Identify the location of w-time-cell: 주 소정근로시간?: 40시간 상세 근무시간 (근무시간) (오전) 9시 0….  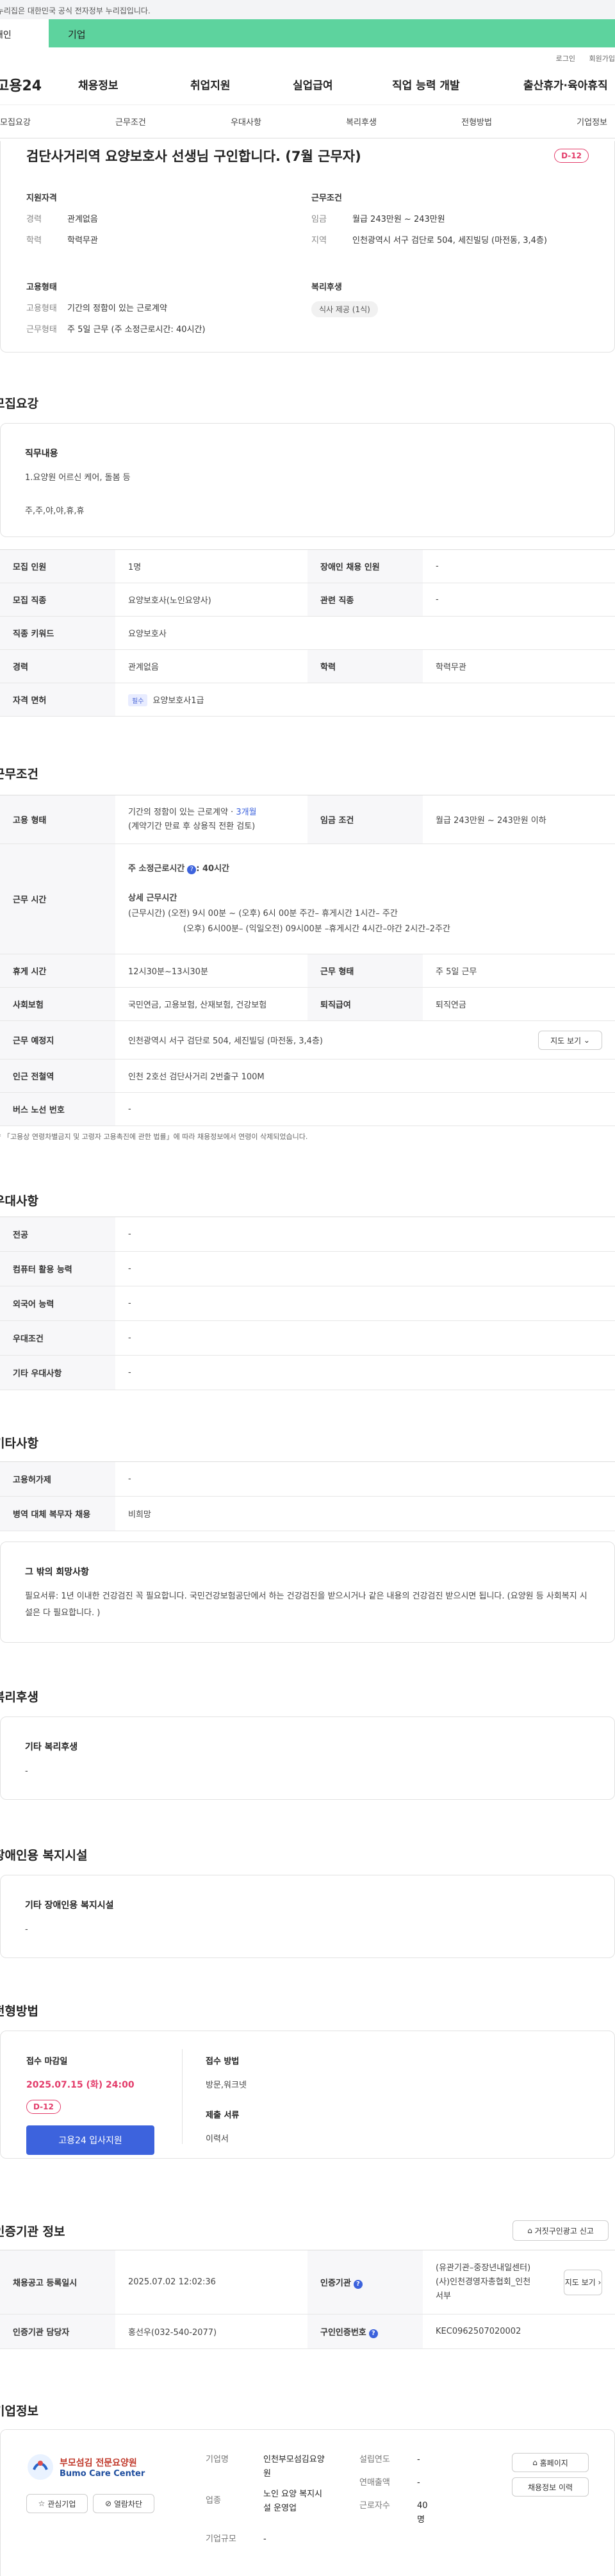
(365, 899).